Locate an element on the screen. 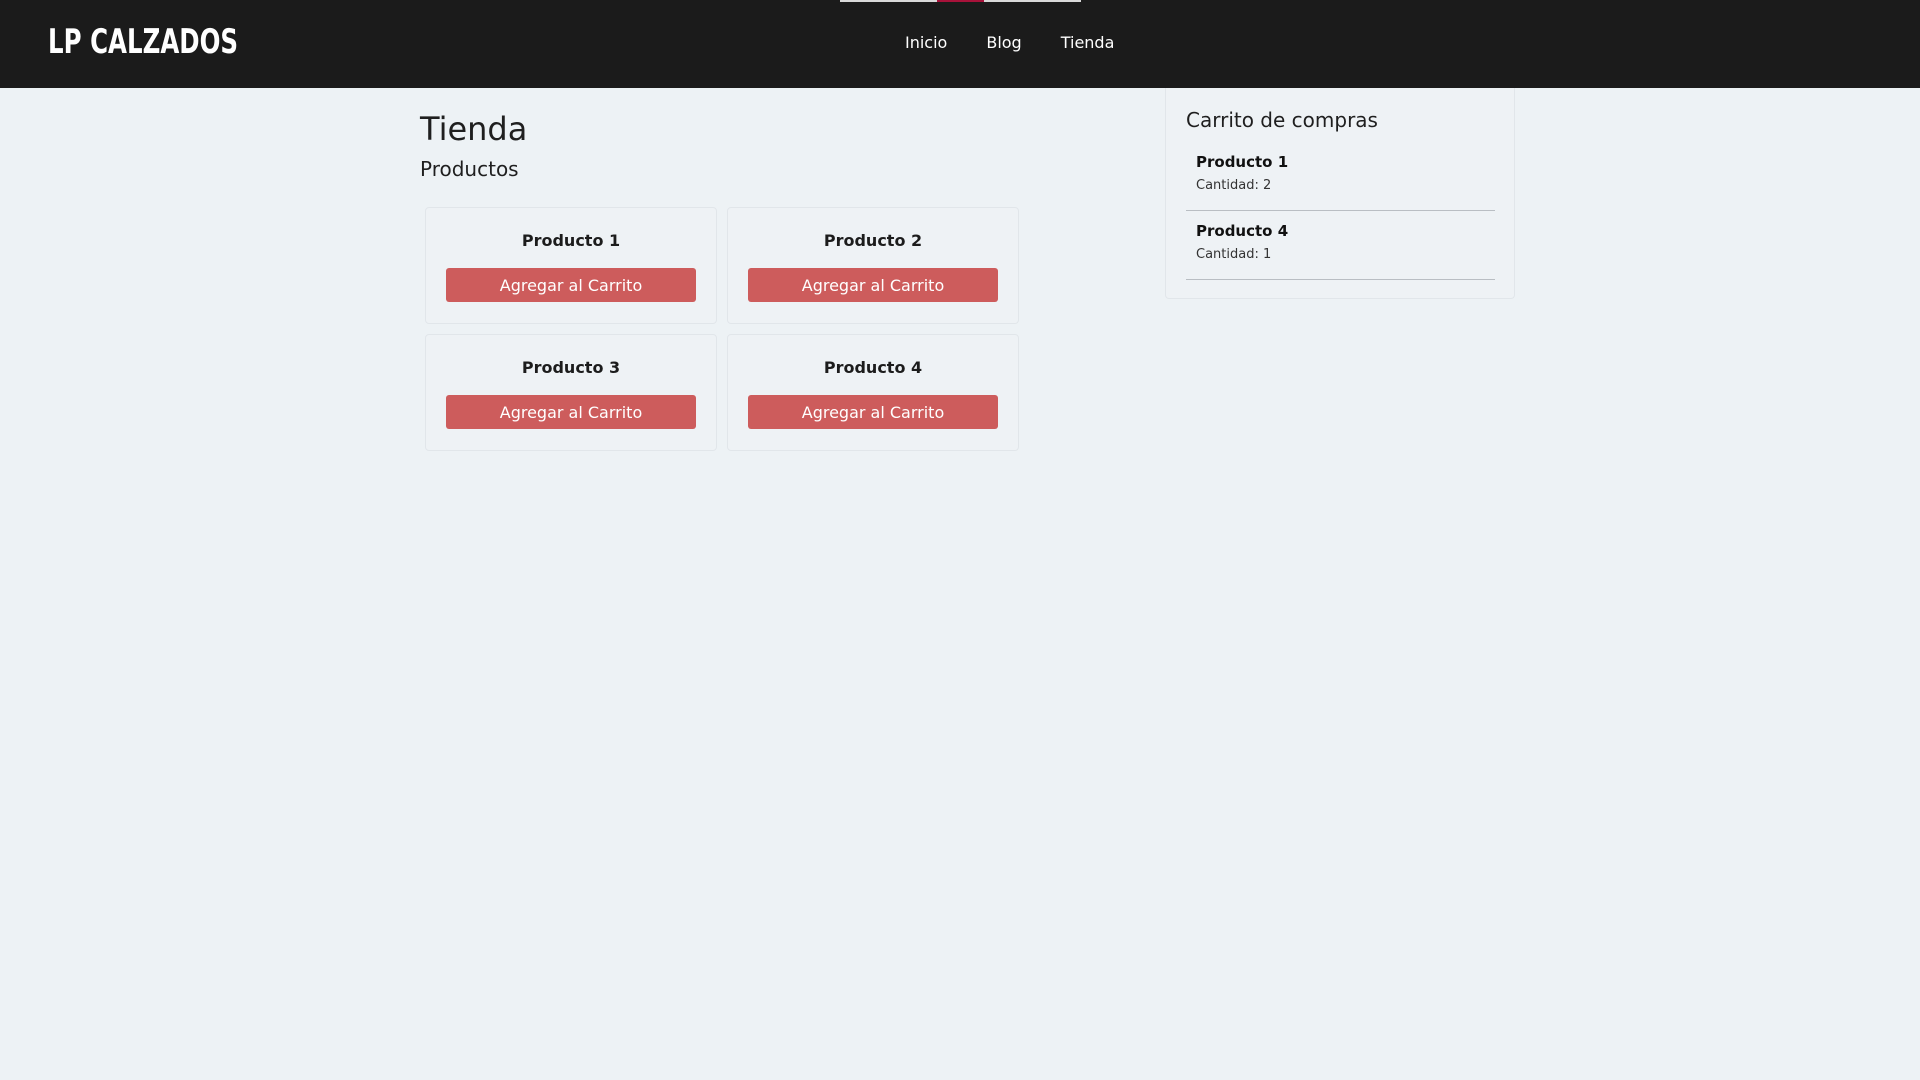  cart-item: Producto 1 Cantidad: 2 is located at coordinates (1340, 176).